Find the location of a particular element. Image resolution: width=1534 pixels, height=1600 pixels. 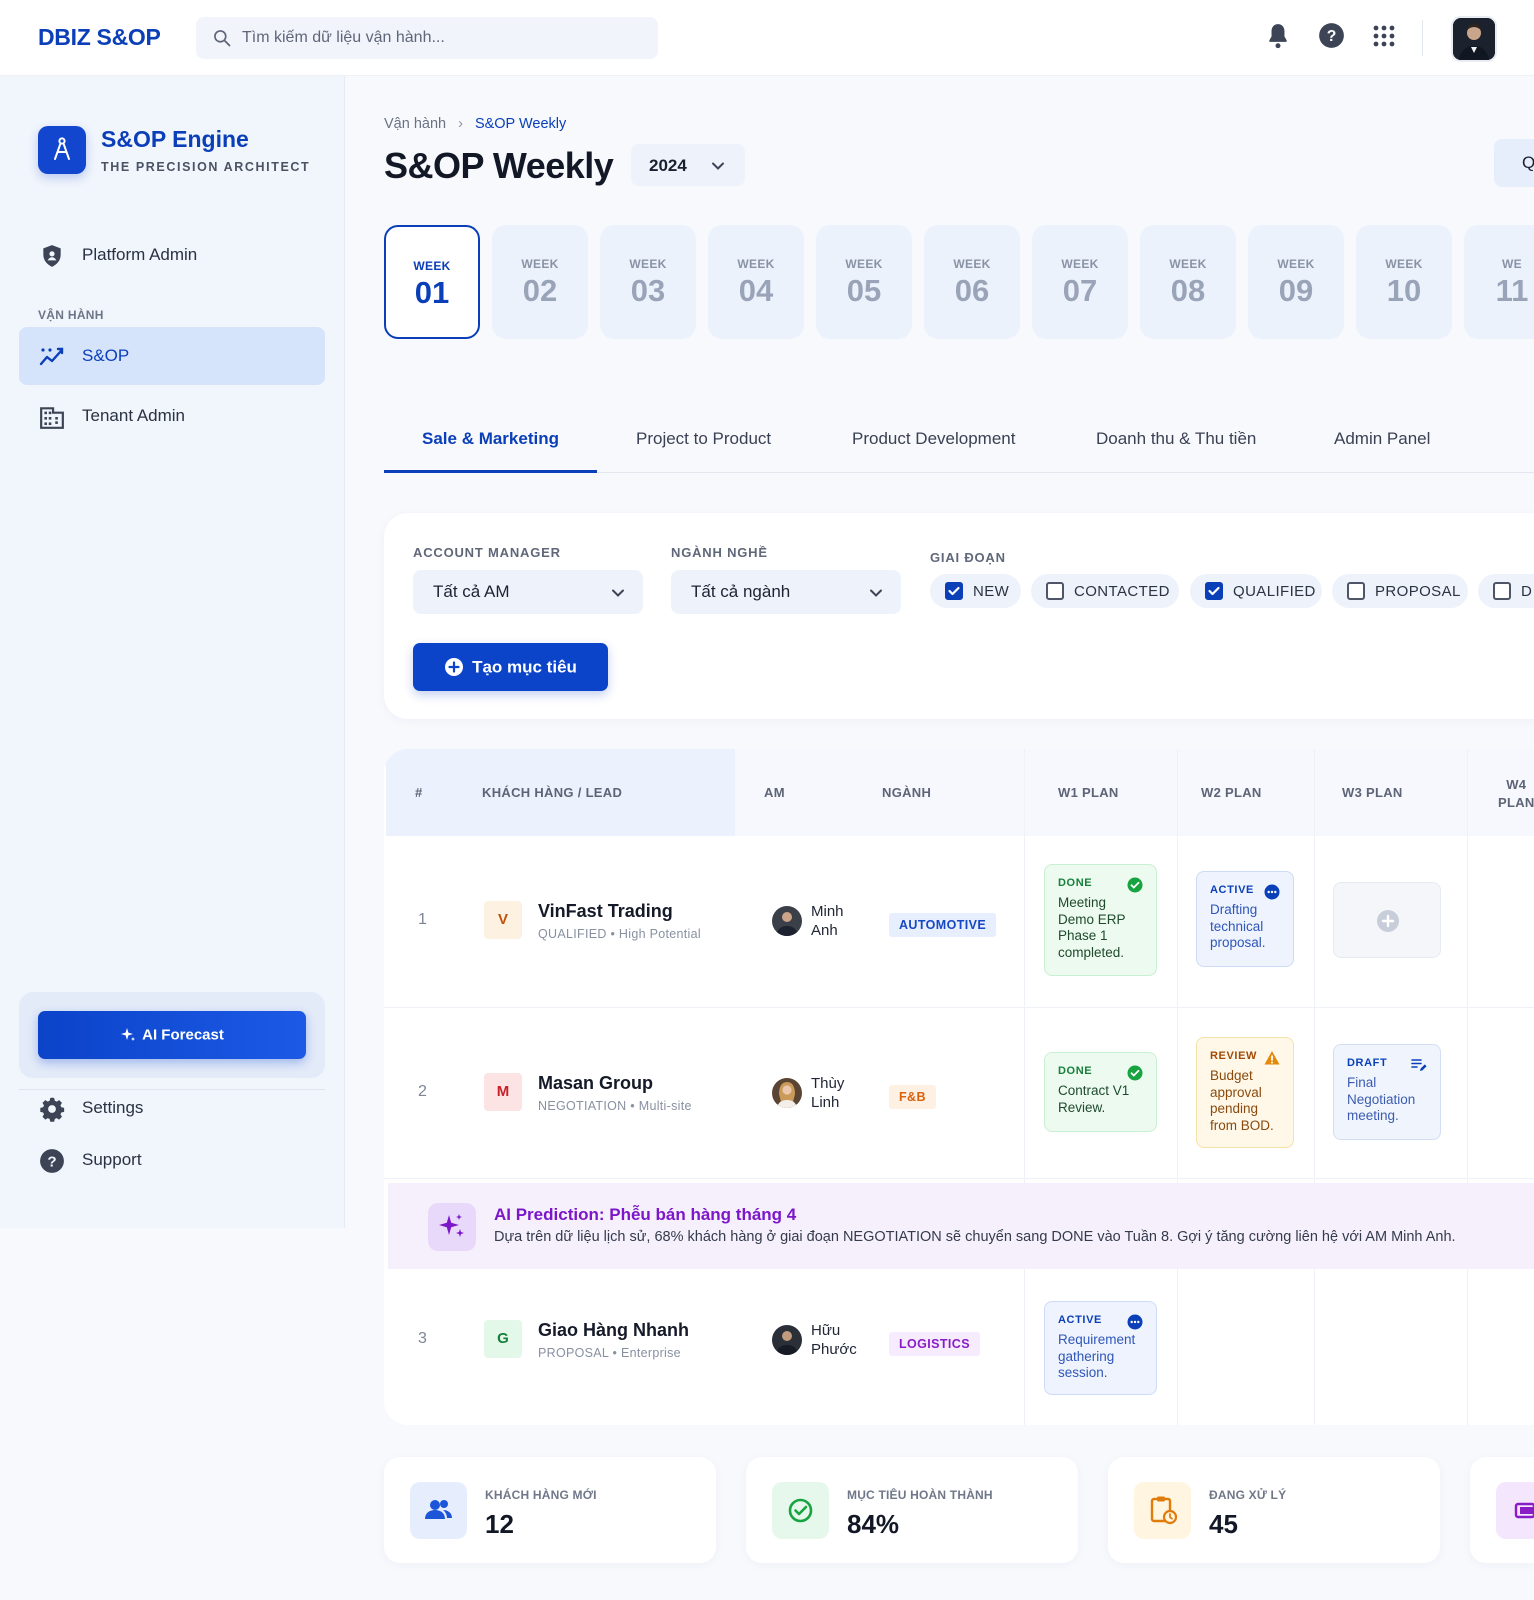

stage-chip-done: D is located at coordinates (1506, 591).